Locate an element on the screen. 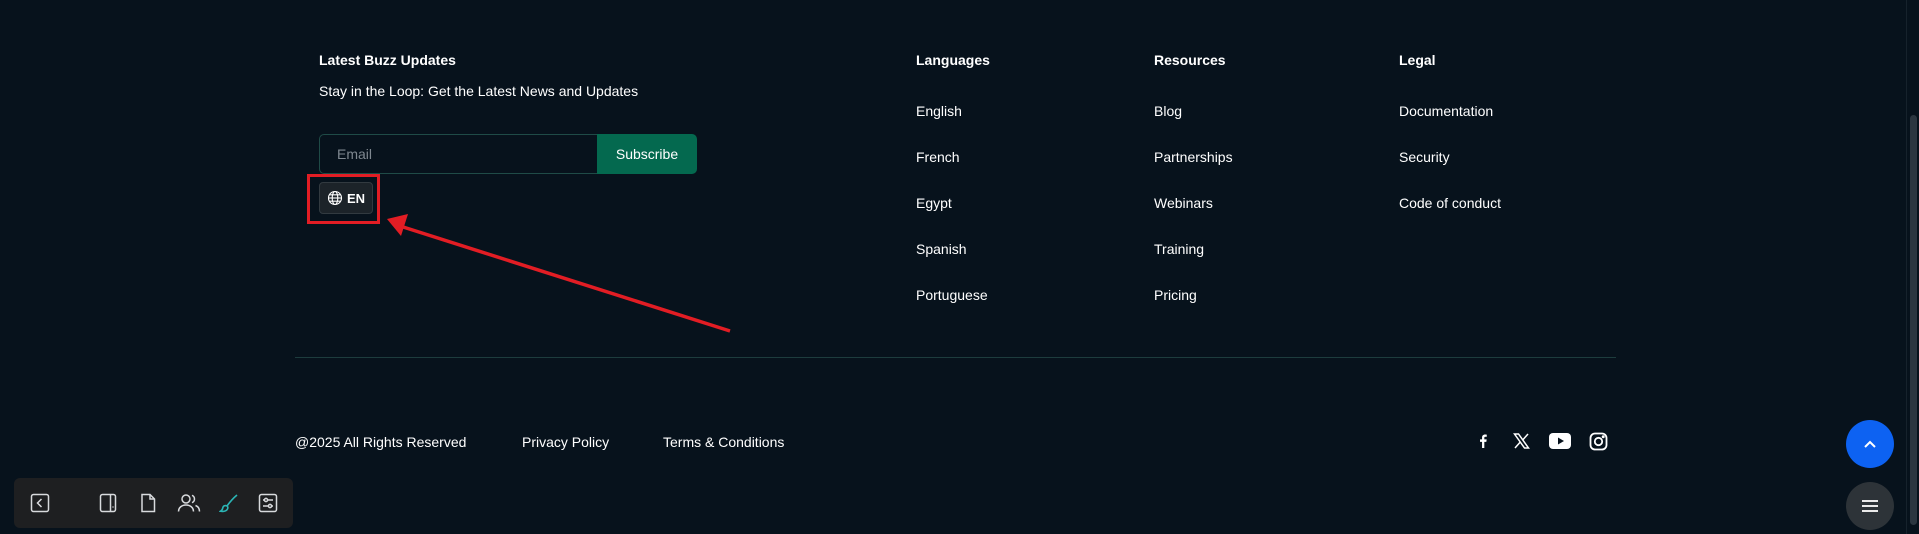 The width and height of the screenshot is (1919, 534). email-field is located at coordinates (458, 154).